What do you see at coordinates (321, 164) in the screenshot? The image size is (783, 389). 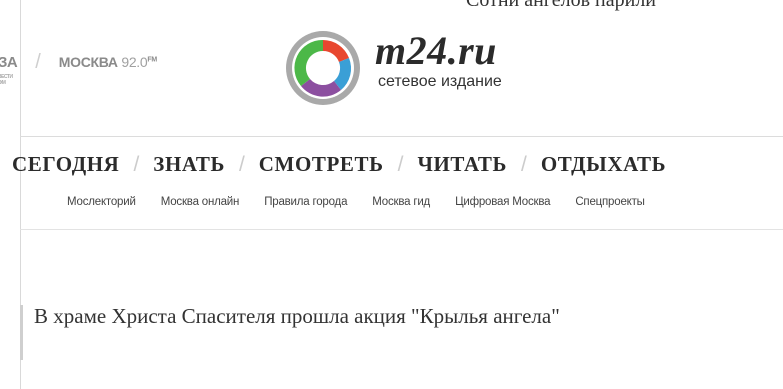 I see `nav-item-smotret: СМОТРЕТЬ` at bounding box center [321, 164].